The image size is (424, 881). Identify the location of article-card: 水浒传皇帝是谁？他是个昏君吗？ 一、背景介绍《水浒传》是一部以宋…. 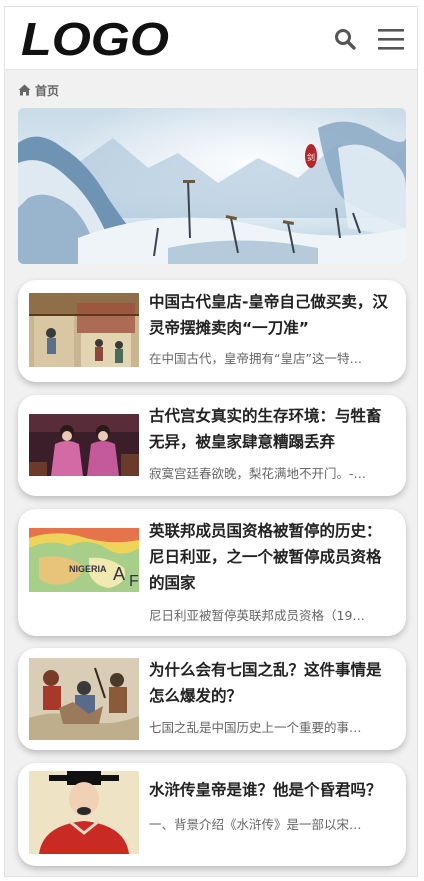
(212, 814).